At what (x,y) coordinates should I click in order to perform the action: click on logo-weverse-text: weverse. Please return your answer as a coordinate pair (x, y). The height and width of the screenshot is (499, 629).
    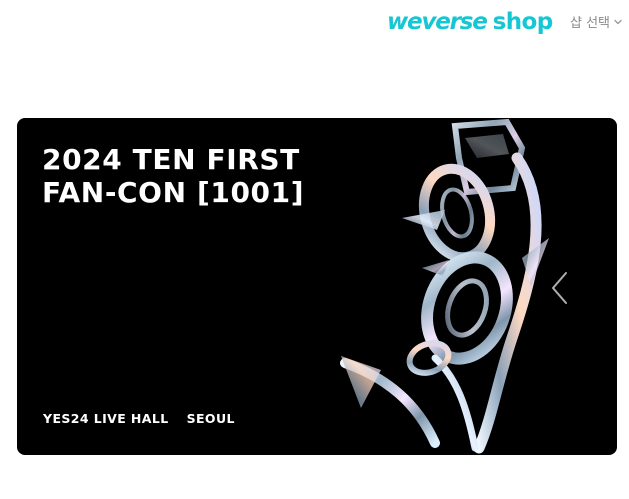
    Looking at the image, I should click on (437, 22).